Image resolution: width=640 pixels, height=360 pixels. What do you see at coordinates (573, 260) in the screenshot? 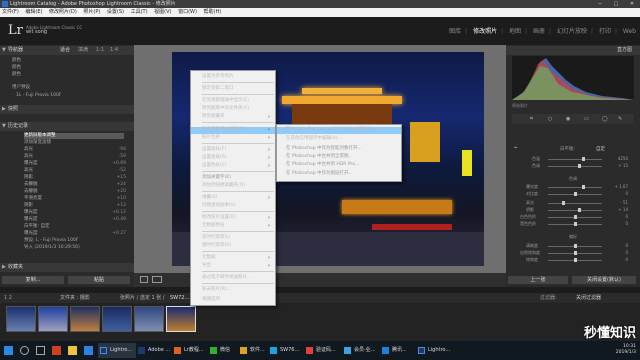
I see `saturation-slider: 饱和度 0` at bounding box center [573, 260].